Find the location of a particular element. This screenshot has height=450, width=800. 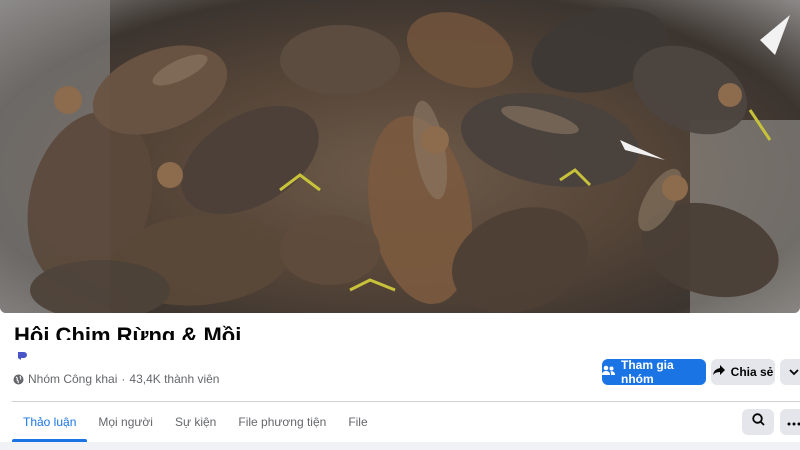

search-icon is located at coordinates (758, 422).